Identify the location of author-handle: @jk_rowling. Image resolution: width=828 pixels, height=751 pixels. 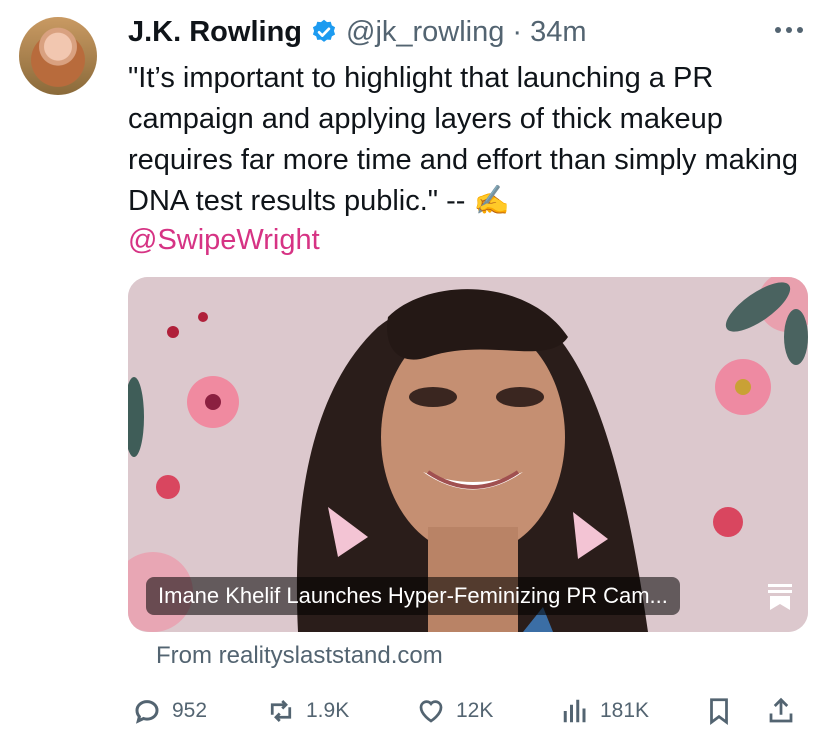
(425, 32).